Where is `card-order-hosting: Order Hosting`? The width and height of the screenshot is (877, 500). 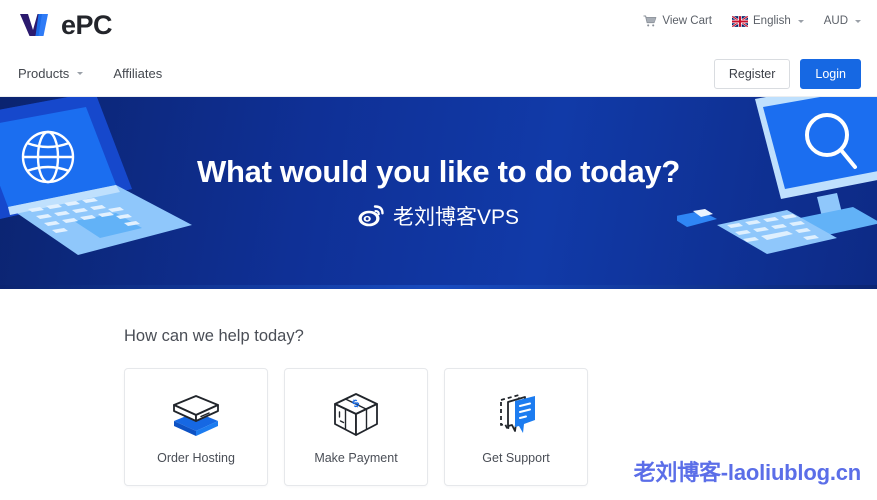
card-order-hosting: Order Hosting is located at coordinates (196, 427).